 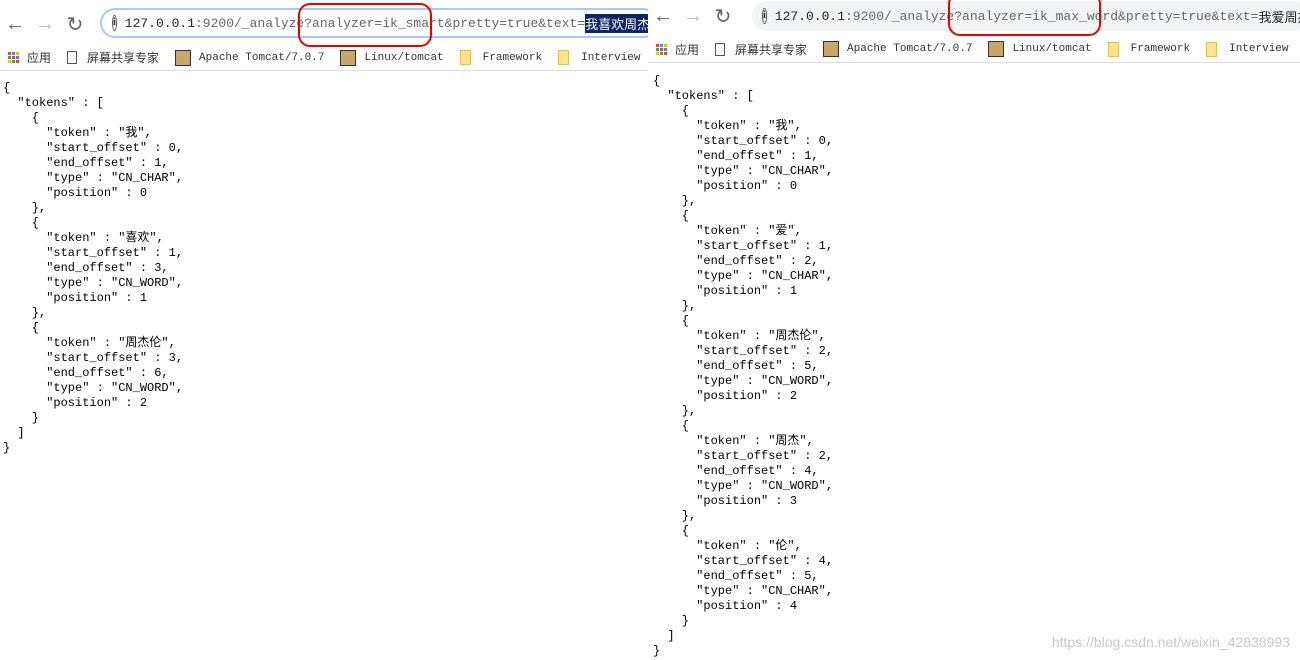 What do you see at coordinates (616, 23) in the screenshot?
I see `url-query-text: 我喜欢周杰伦` at bounding box center [616, 23].